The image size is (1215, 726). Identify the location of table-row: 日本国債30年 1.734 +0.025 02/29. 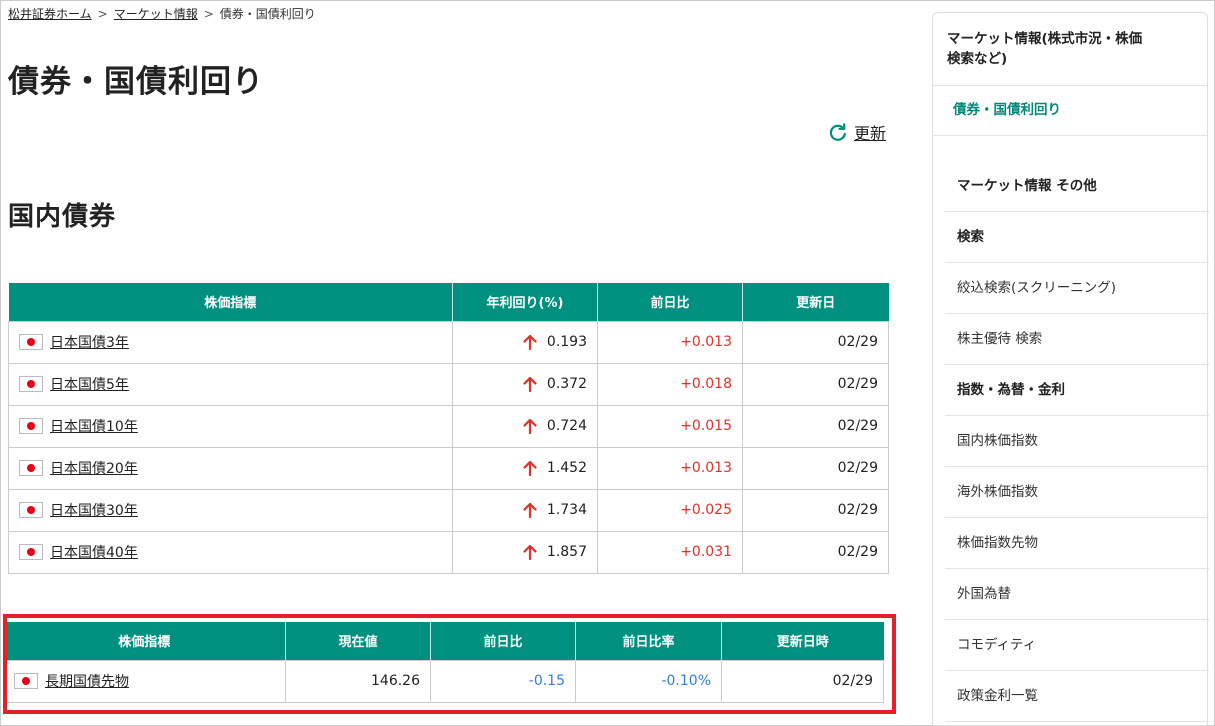
(448, 510).